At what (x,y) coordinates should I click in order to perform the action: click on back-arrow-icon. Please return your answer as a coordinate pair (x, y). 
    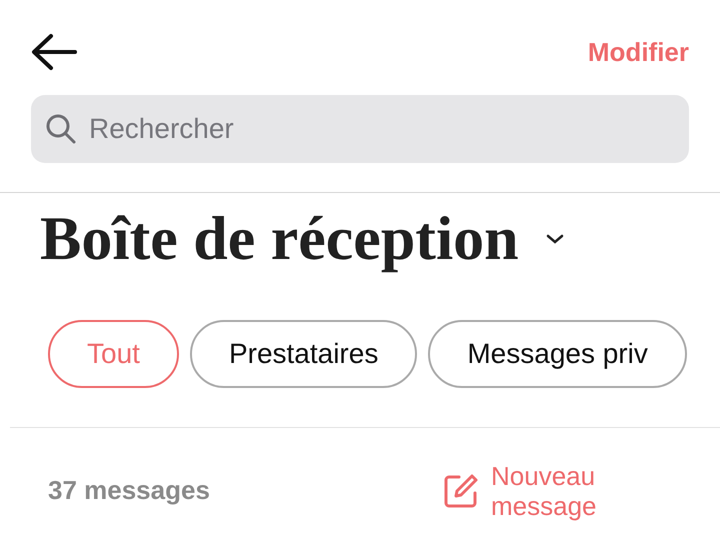
    Looking at the image, I should click on (54, 52).